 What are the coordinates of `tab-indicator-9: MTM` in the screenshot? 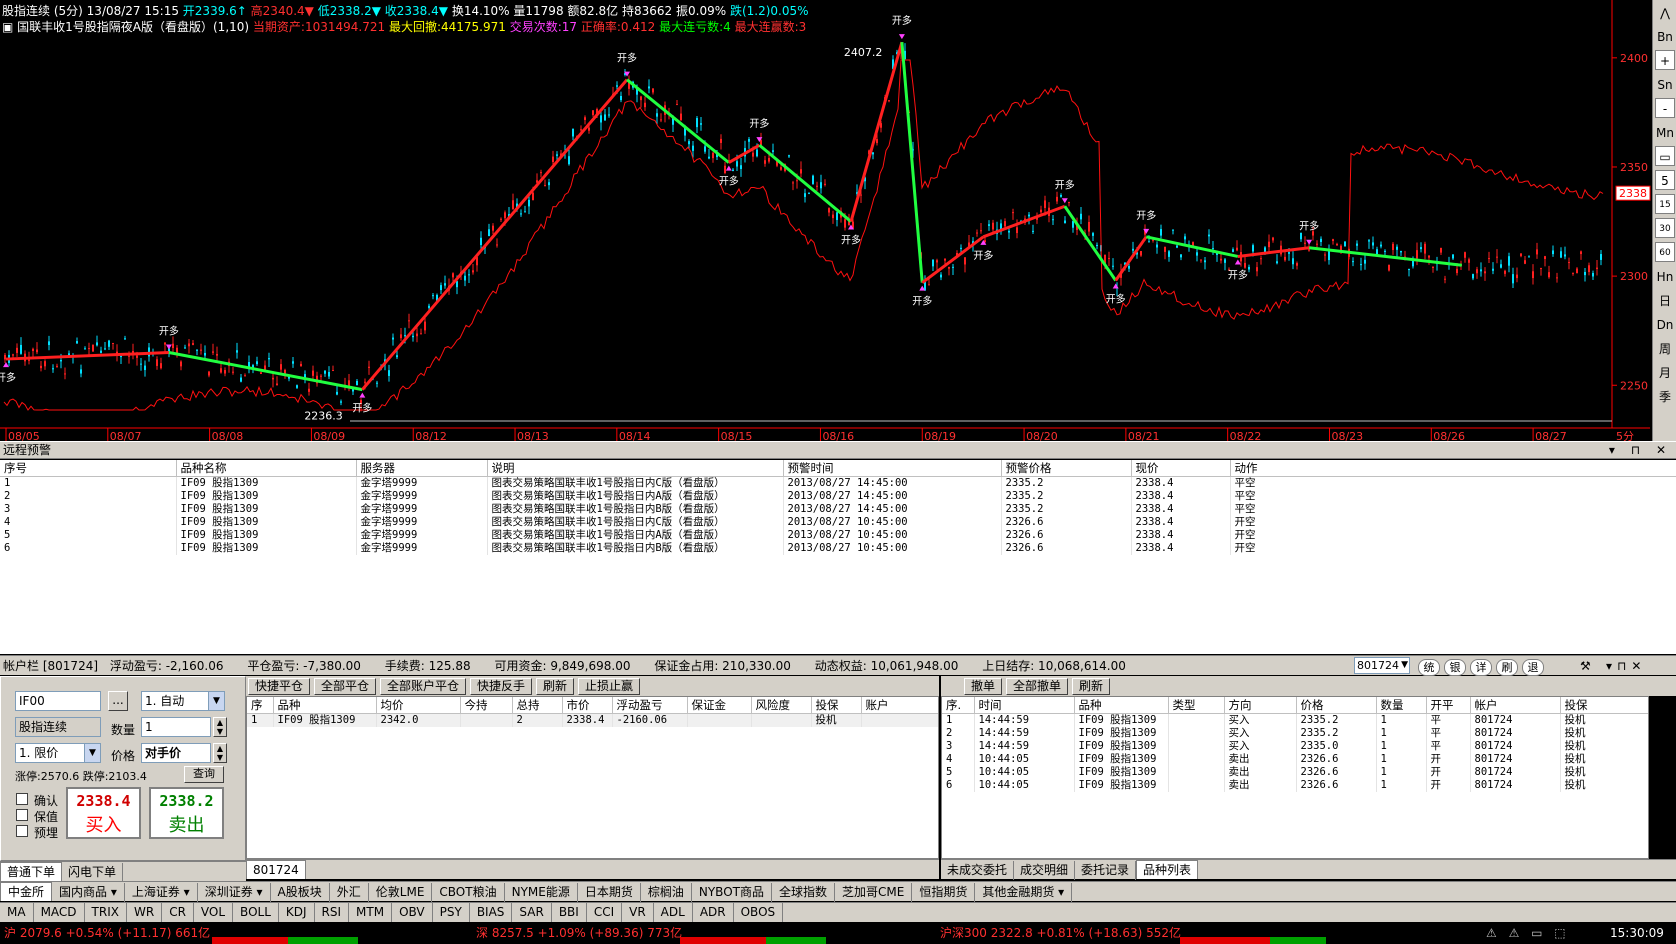 It's located at (371, 912).